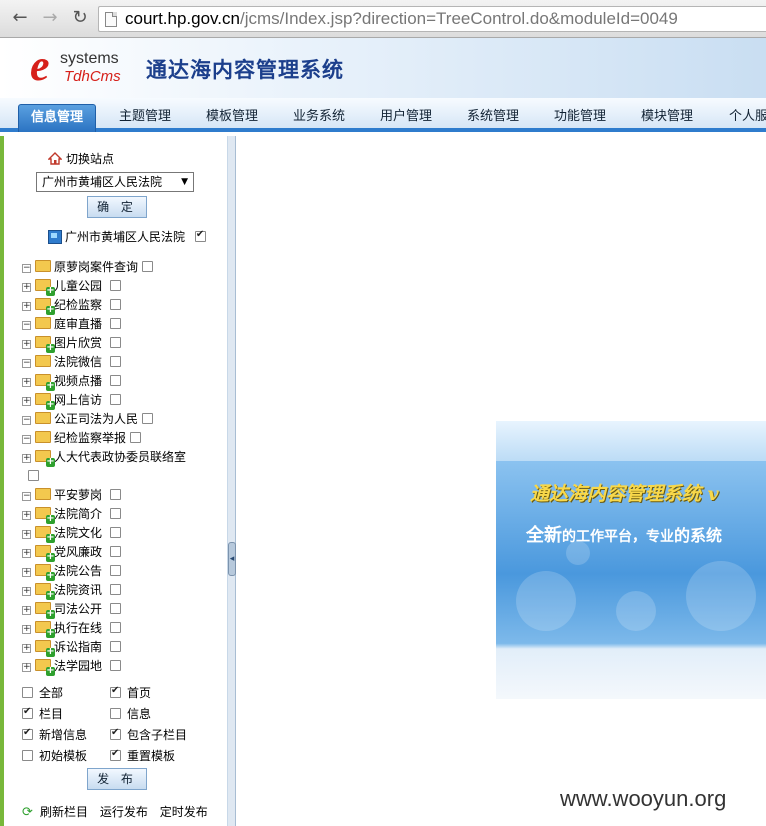 The image size is (766, 826). What do you see at coordinates (50, 18) in the screenshot?
I see `forward-arrow-icon: →` at bounding box center [50, 18].